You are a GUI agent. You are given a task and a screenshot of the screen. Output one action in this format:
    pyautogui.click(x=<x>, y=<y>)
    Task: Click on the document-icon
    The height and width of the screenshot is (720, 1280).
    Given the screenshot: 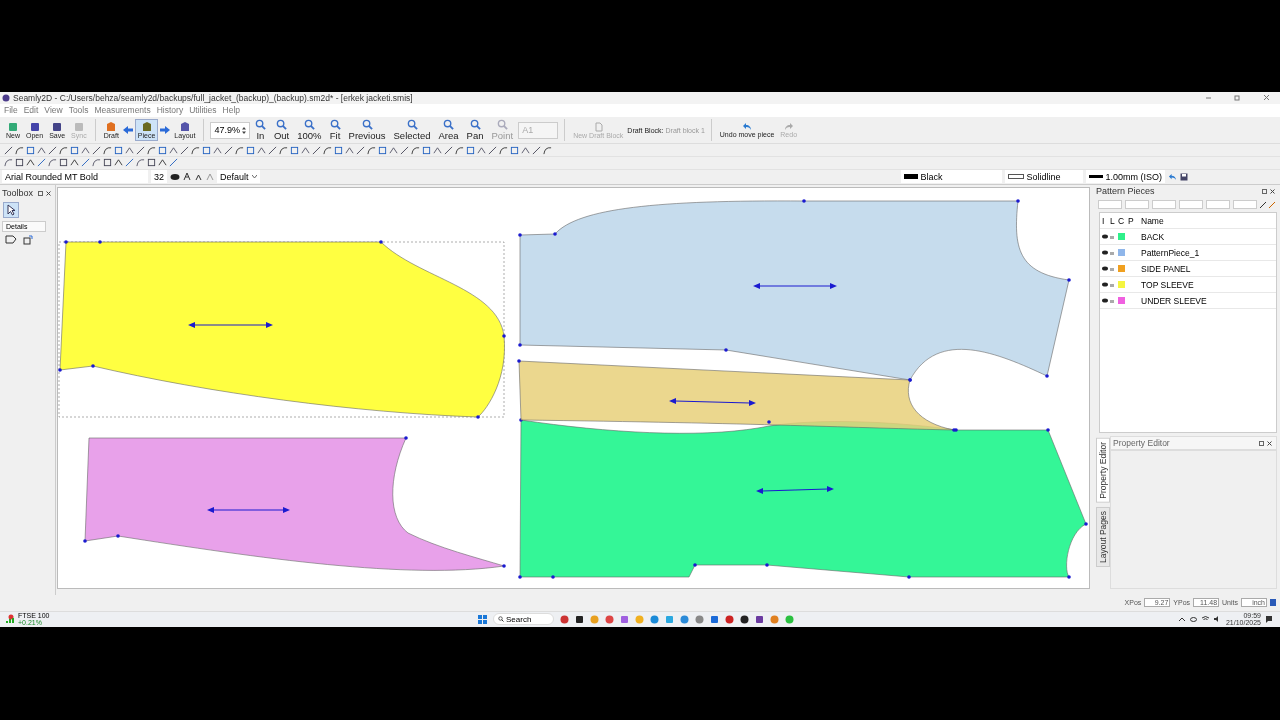 What is the action you would take?
    pyautogui.click(x=598, y=126)
    